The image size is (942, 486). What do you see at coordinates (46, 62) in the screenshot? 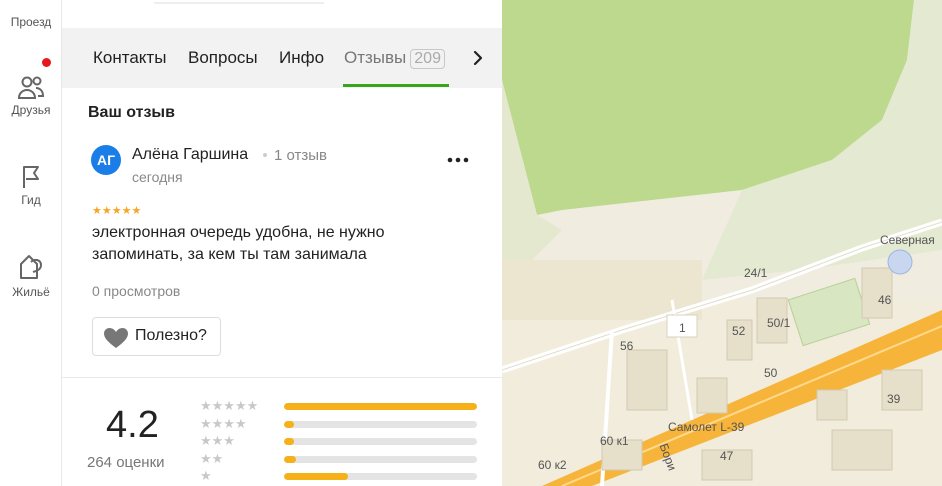
I see `notification-dot` at bounding box center [46, 62].